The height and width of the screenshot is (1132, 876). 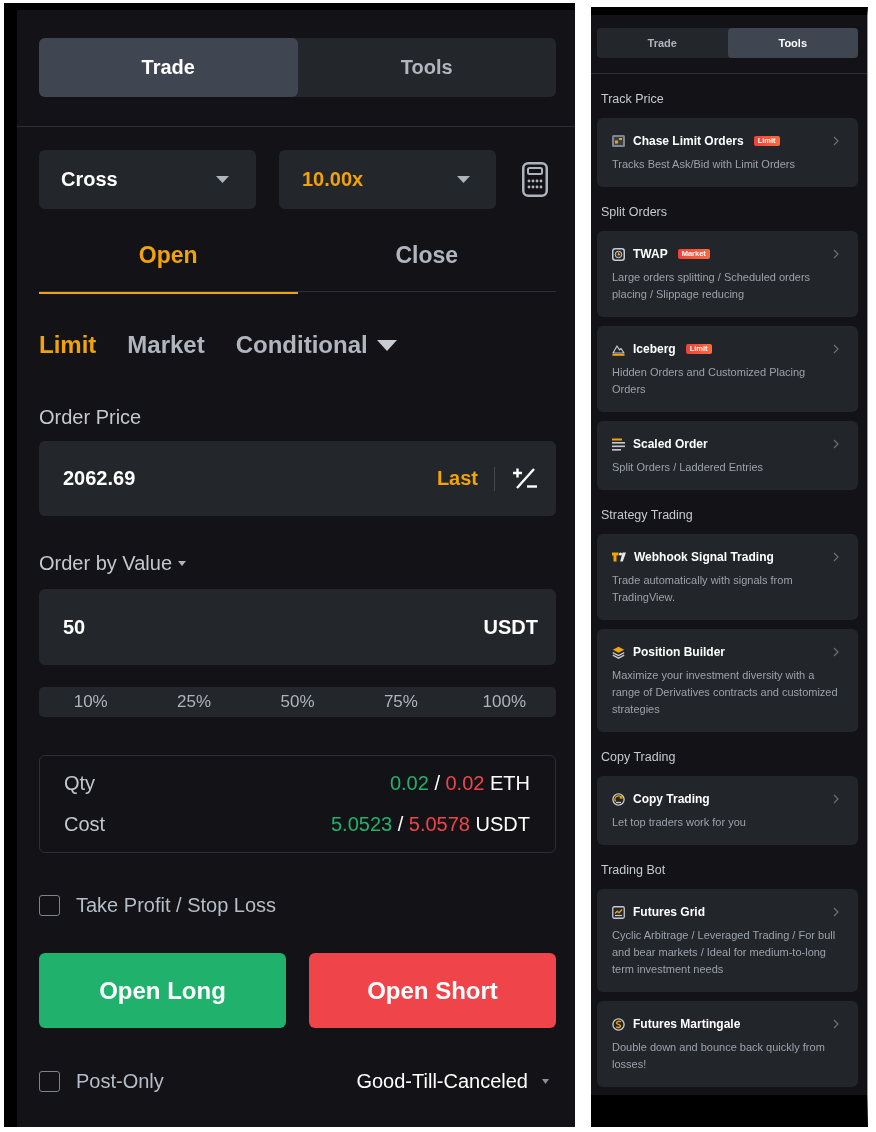 What do you see at coordinates (147, 179) in the screenshot?
I see `margin-mode-dropdown: Cross` at bounding box center [147, 179].